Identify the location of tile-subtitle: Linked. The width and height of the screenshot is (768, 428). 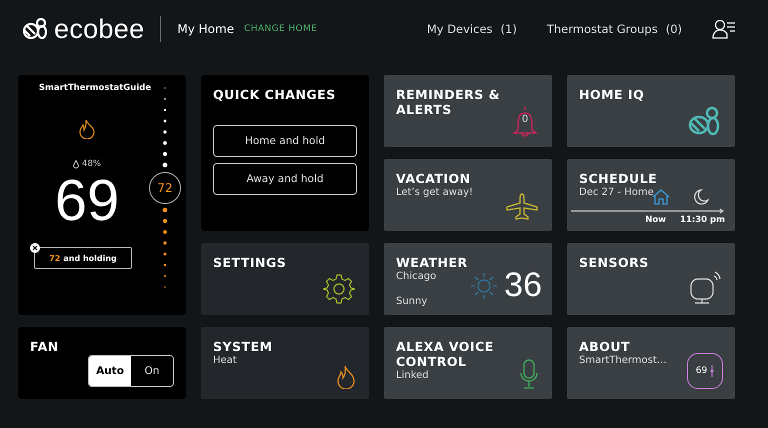
(412, 375).